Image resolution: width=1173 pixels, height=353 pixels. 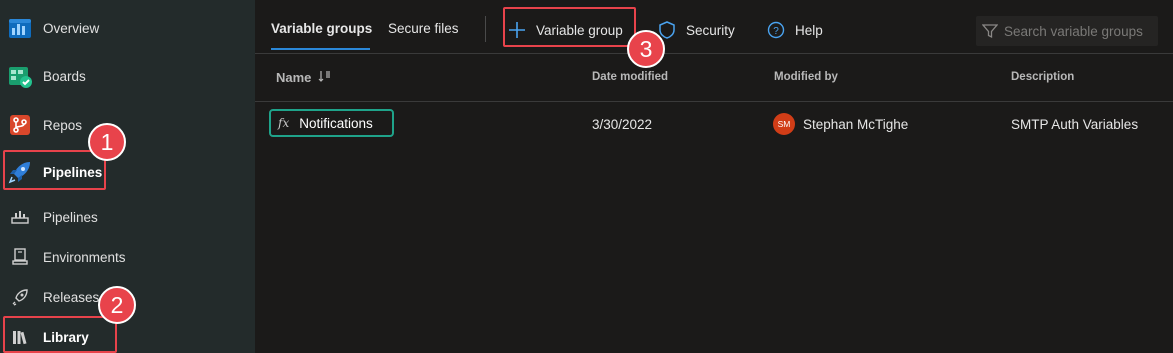 What do you see at coordinates (336, 123) in the screenshot?
I see `variable-group-name: Notifications` at bounding box center [336, 123].